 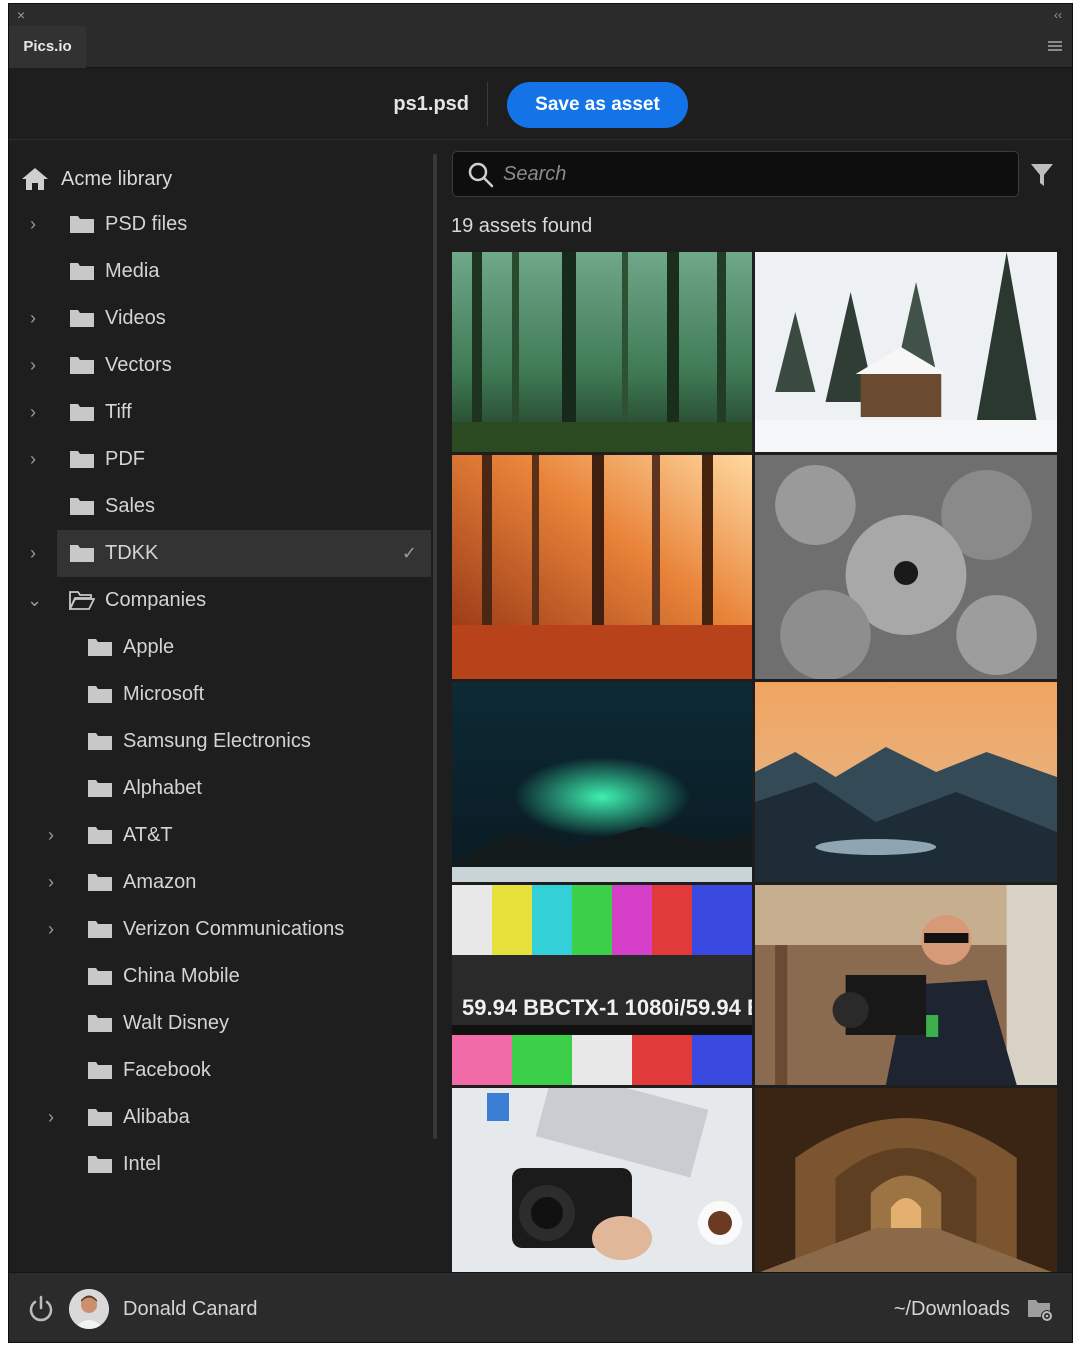 What do you see at coordinates (220, 1070) in the screenshot?
I see `sidebar-item-facebook: Facebook` at bounding box center [220, 1070].